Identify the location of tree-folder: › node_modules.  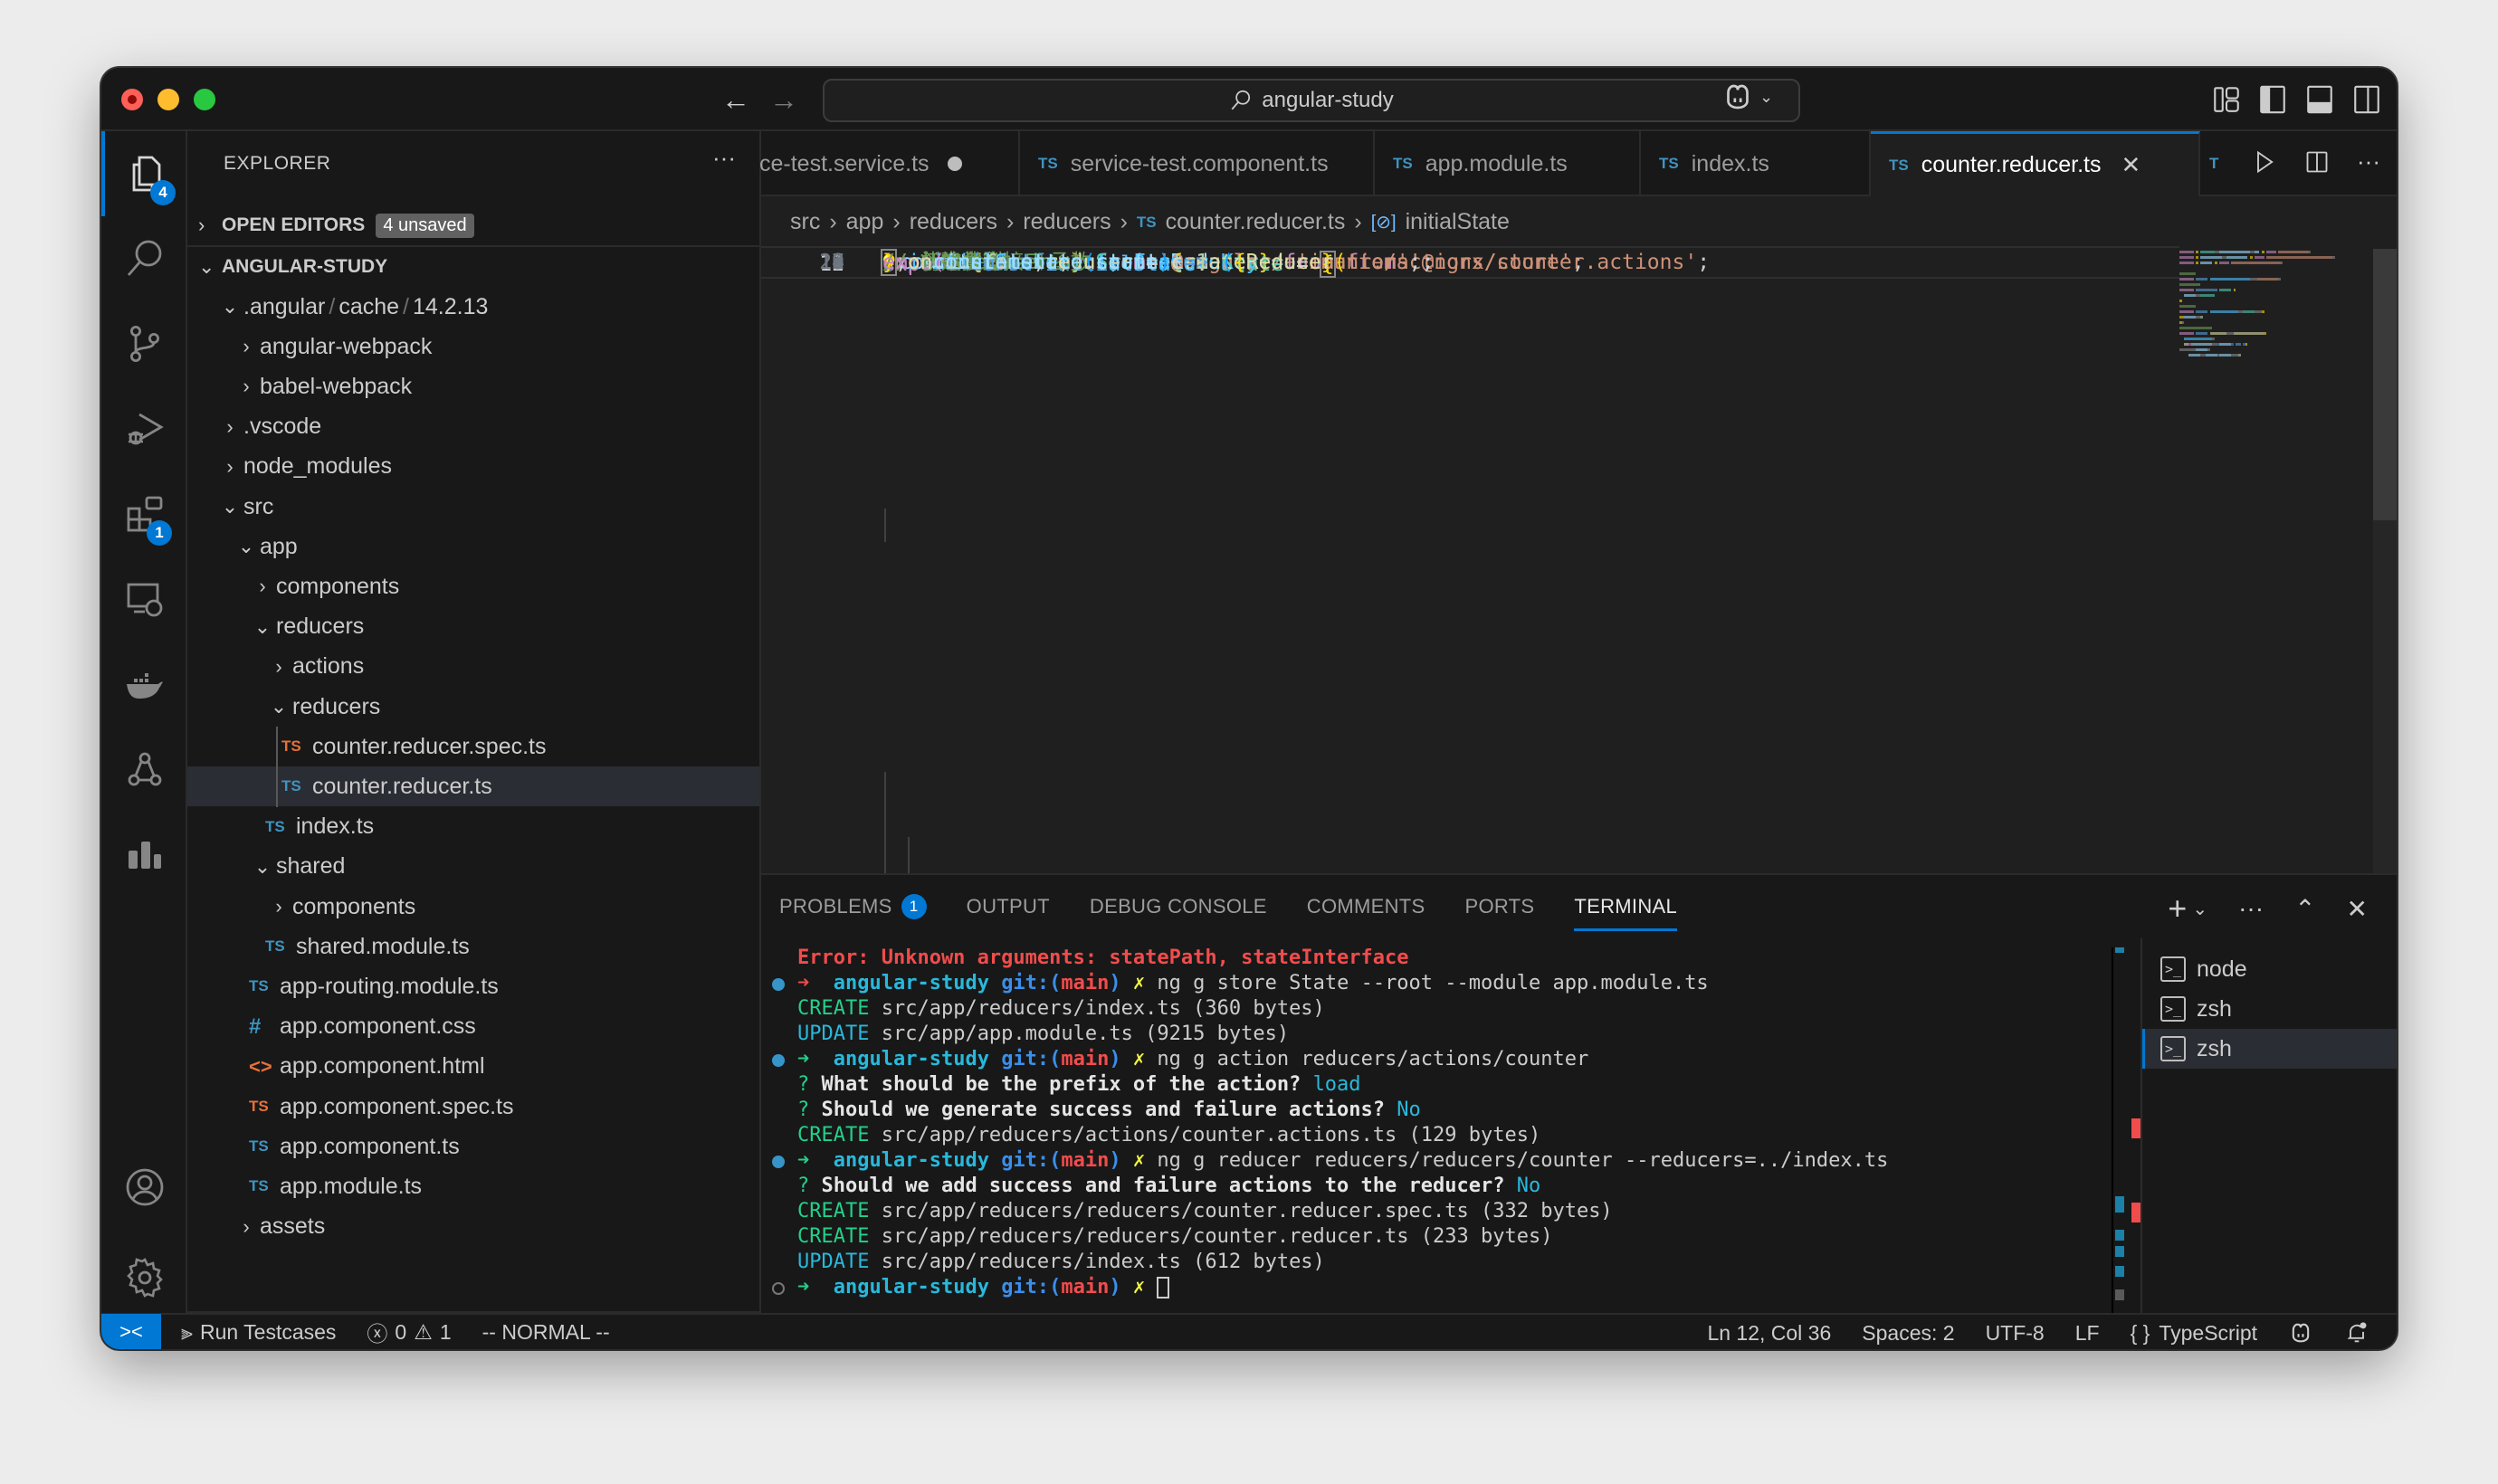
(473, 467).